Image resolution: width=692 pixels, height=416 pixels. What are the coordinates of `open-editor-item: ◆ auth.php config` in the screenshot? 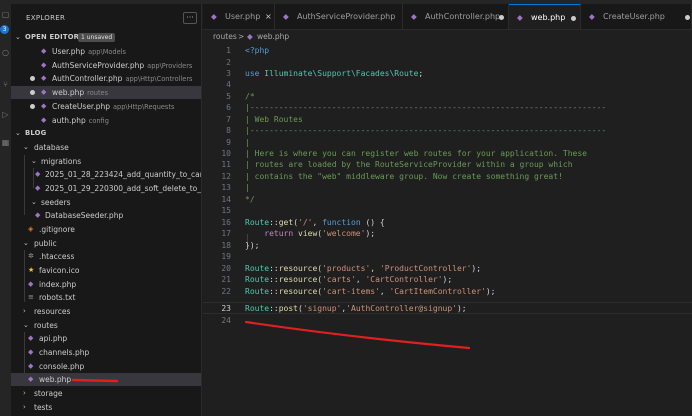 It's located at (106, 120).